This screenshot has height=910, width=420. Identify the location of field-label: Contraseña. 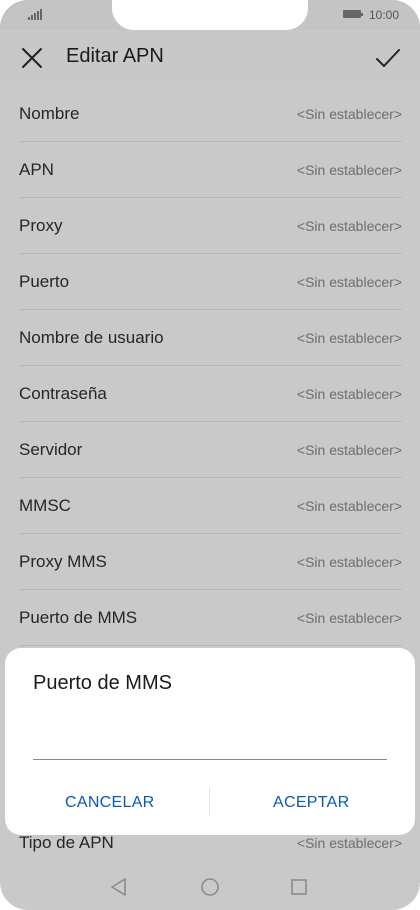
(63, 393).